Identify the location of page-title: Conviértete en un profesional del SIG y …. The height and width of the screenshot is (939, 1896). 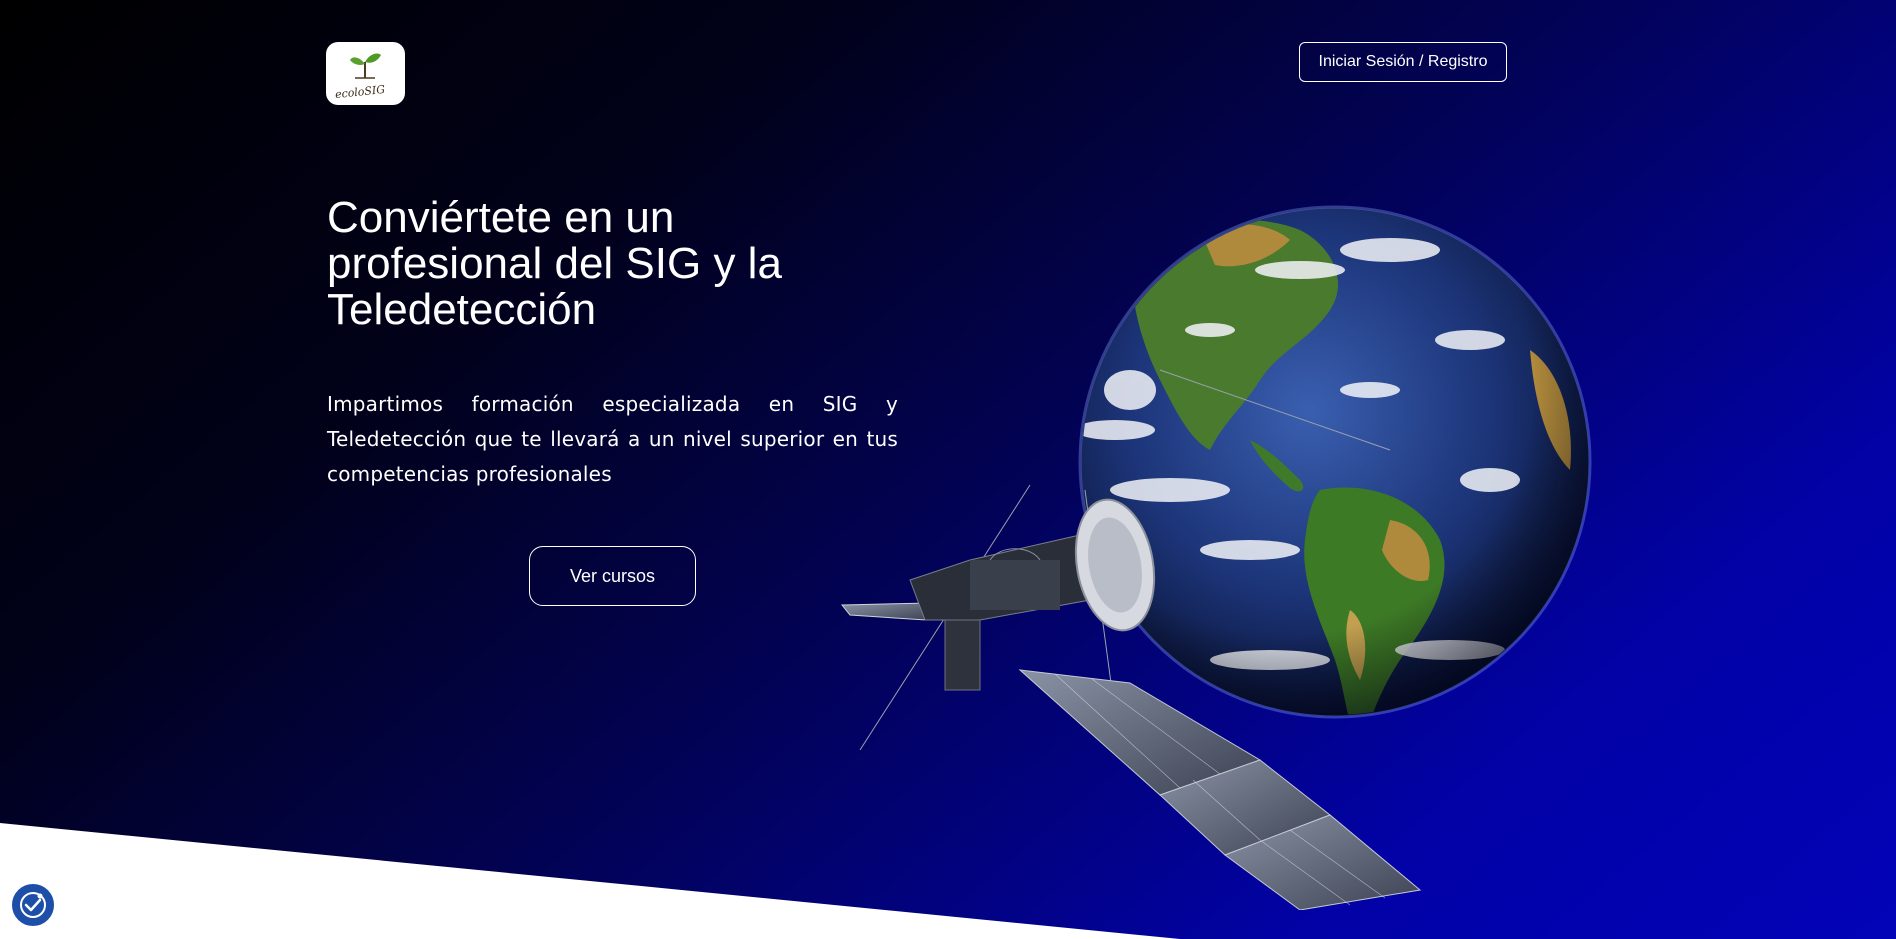
(554, 263).